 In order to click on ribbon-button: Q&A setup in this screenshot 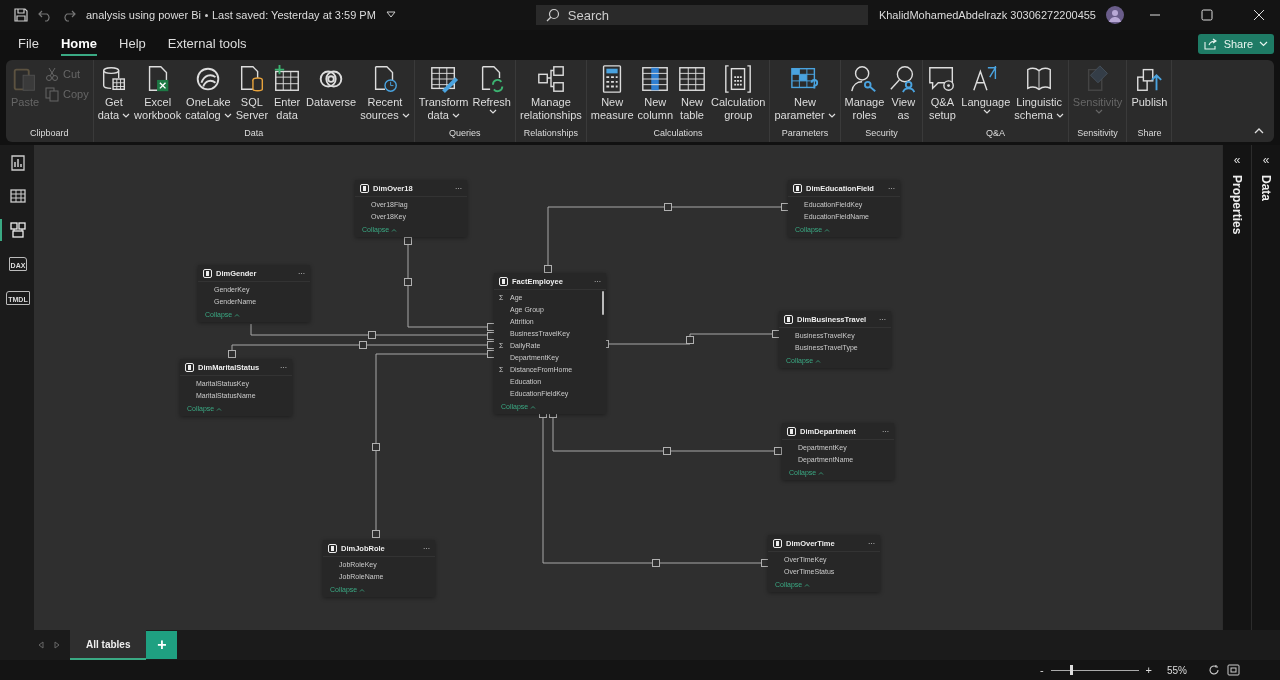, I will do `click(942, 96)`.